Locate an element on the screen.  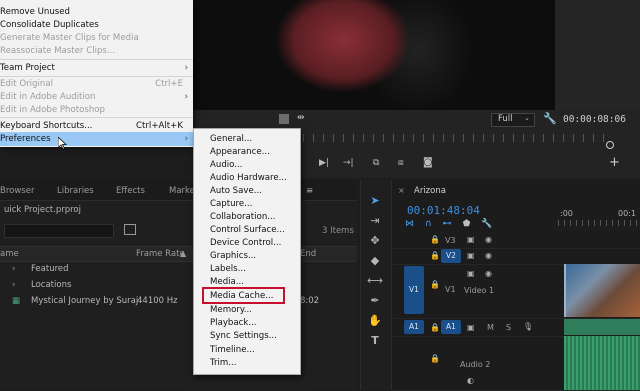
linked-selection-icon: ⊷ is located at coordinates (453, 224).